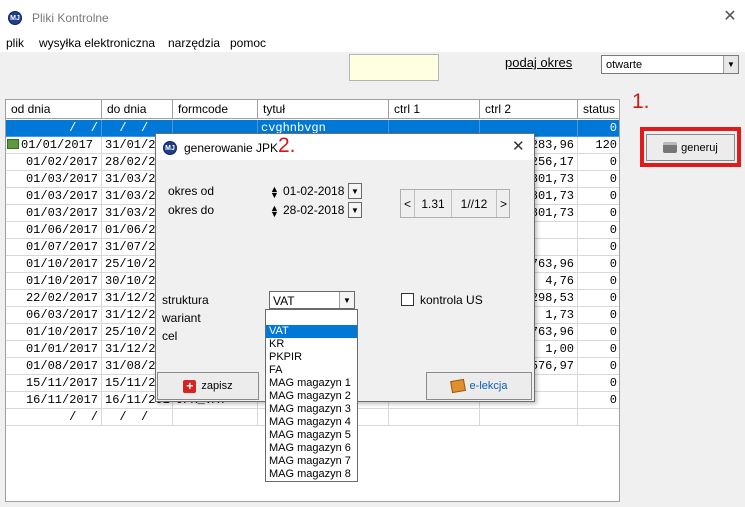  What do you see at coordinates (474, 203) in the screenshot?
I see `pager-page: 1//12` at bounding box center [474, 203].